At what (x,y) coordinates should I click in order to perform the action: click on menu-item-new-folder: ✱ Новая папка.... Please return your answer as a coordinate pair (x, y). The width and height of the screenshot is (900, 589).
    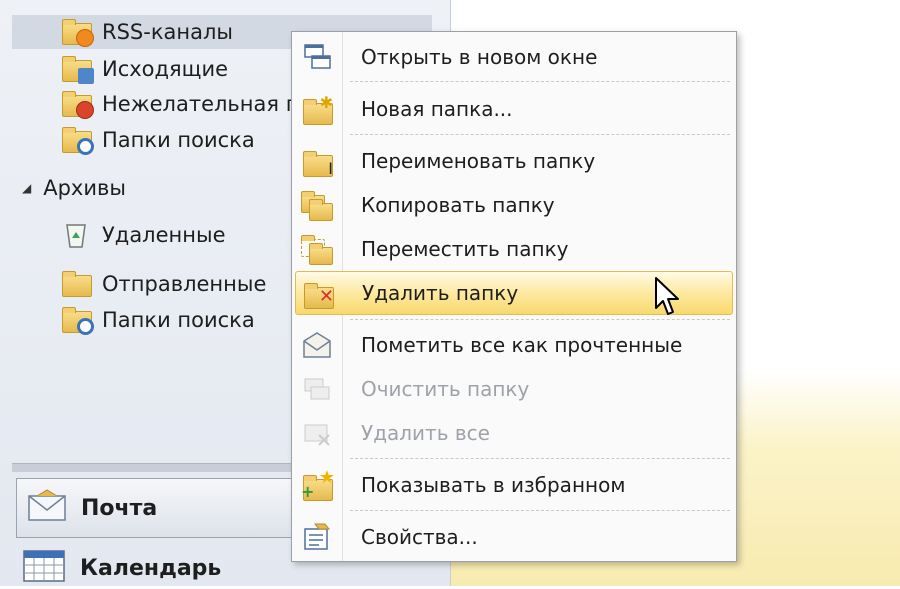
    Looking at the image, I should click on (514, 109).